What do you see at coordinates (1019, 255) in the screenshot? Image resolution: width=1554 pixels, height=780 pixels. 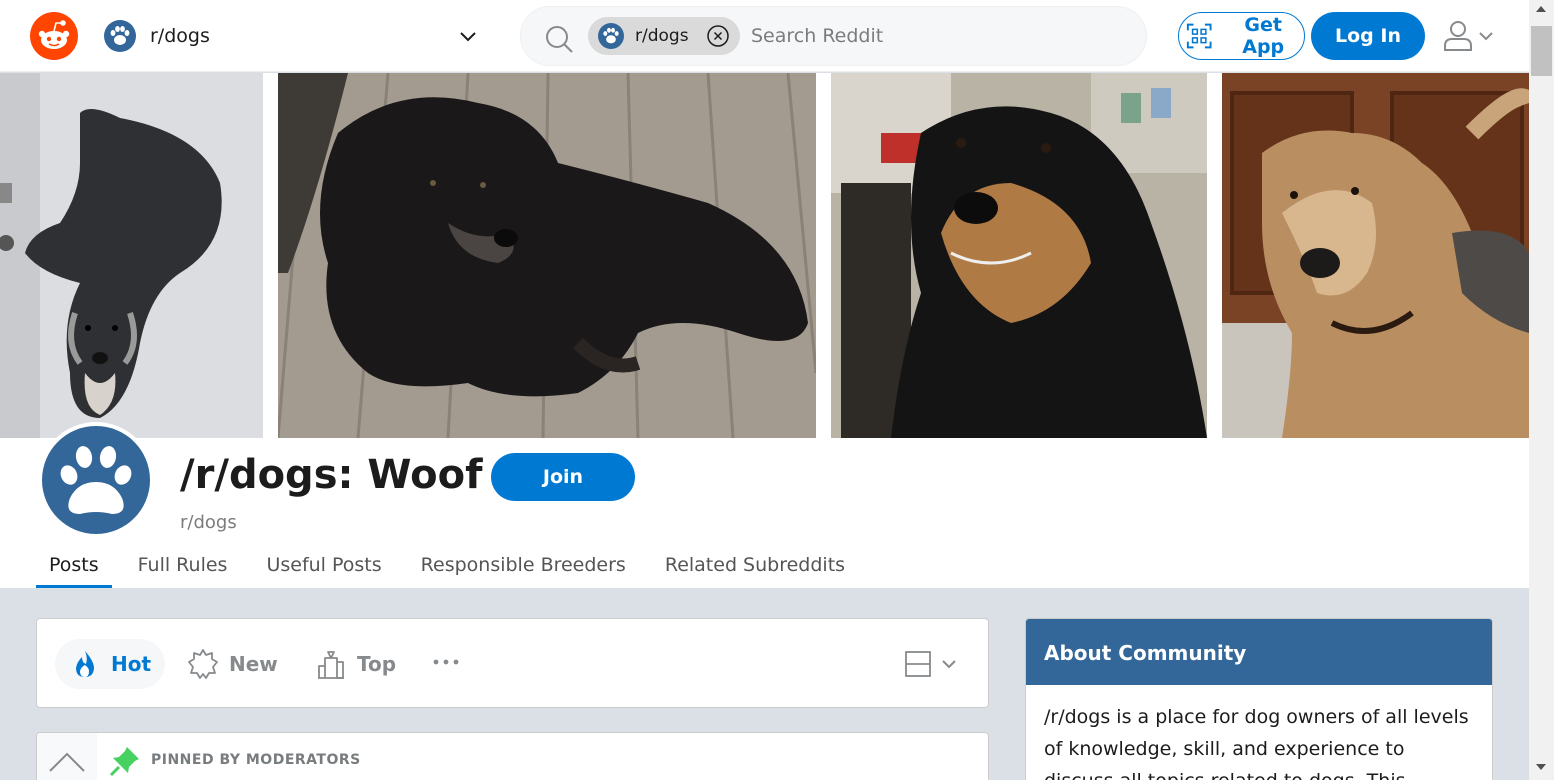 I see `black-and-tan-dog-photo` at bounding box center [1019, 255].